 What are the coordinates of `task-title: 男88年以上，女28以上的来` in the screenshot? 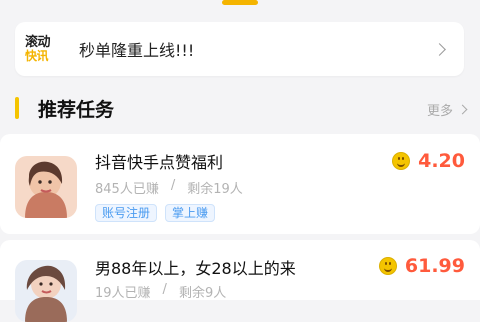 It's located at (195, 268).